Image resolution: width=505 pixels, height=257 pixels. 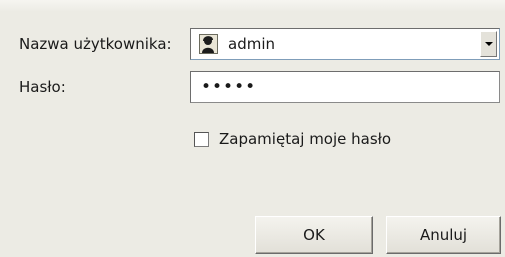 What do you see at coordinates (443, 235) in the screenshot?
I see `cancel-button: Anuluj` at bounding box center [443, 235].